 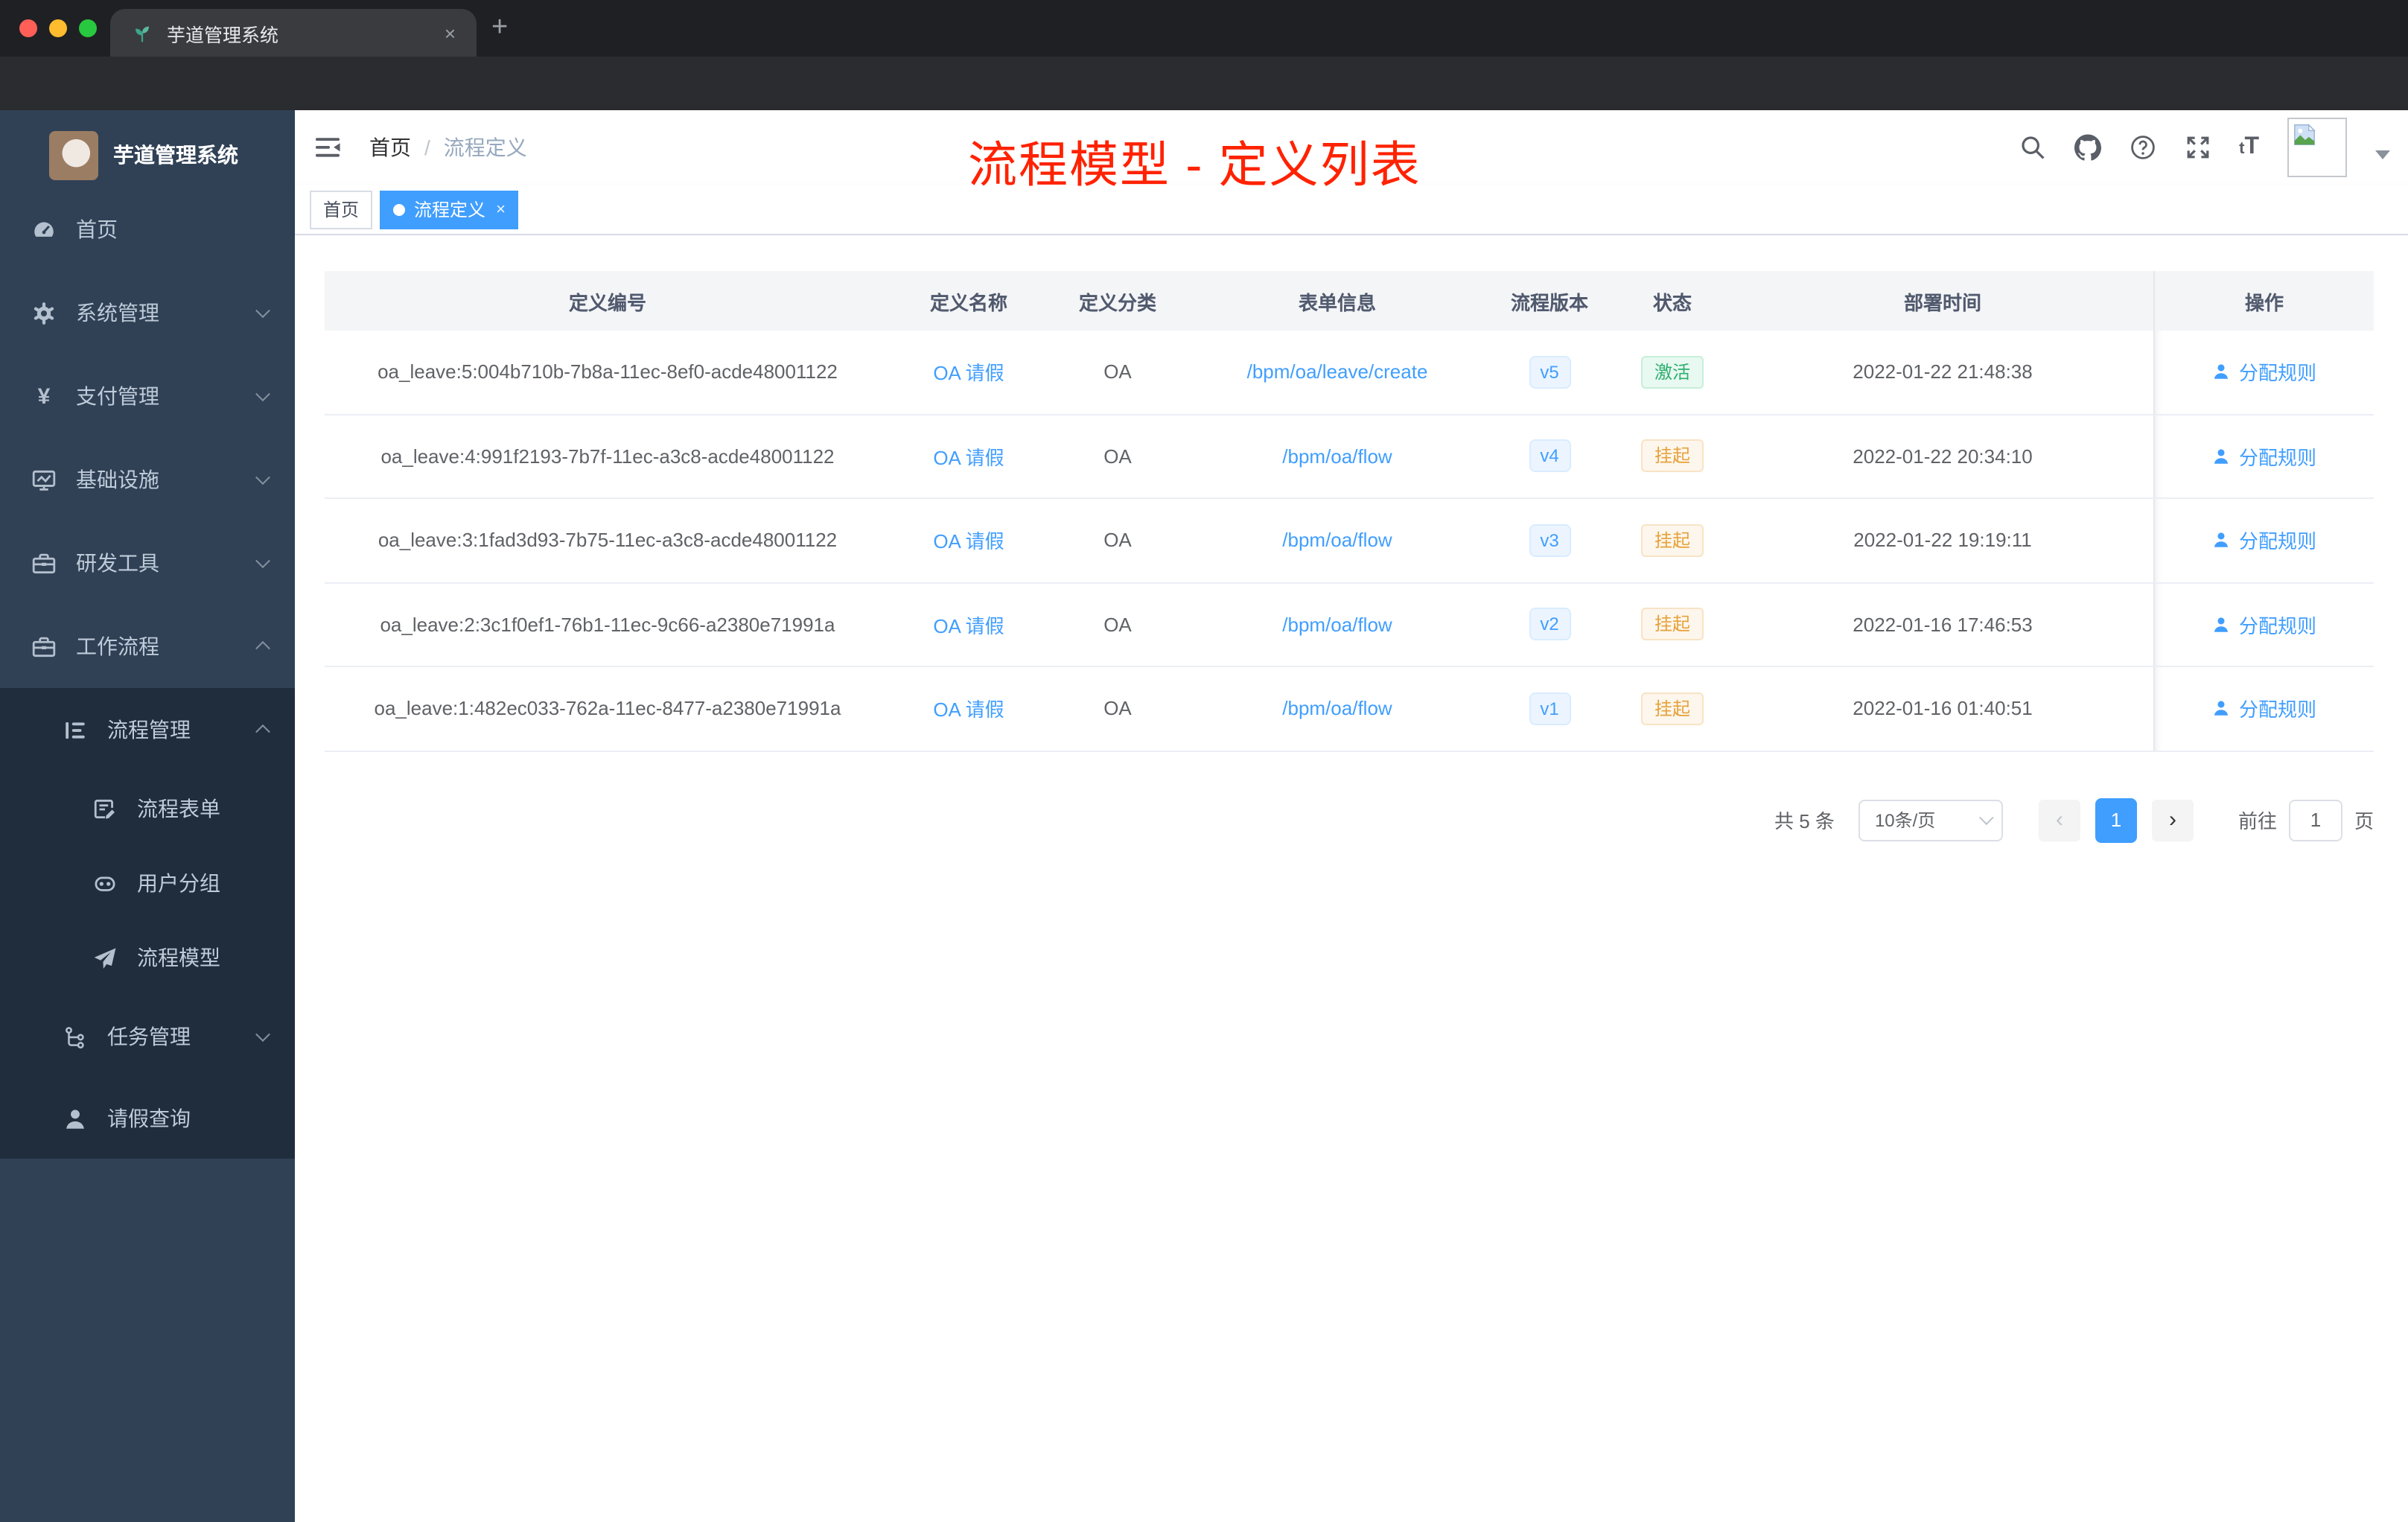 What do you see at coordinates (147, 312) in the screenshot?
I see `sidebar-item-系统管理: 系统管理` at bounding box center [147, 312].